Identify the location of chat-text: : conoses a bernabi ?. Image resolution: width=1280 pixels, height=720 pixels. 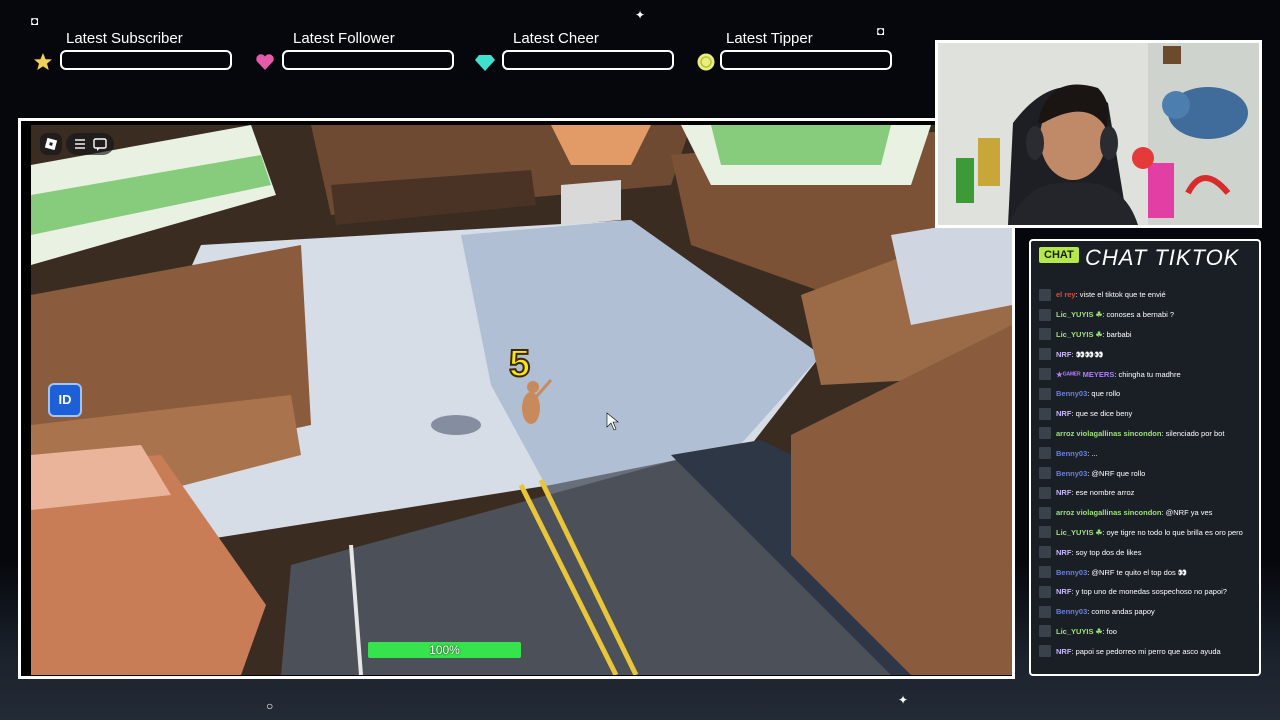
(1138, 315).